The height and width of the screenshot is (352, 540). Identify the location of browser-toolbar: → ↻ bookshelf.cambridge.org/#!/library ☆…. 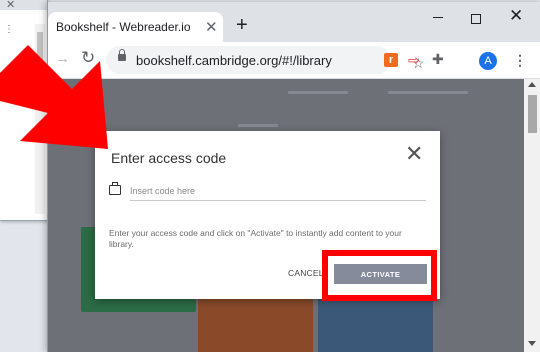
(294, 60).